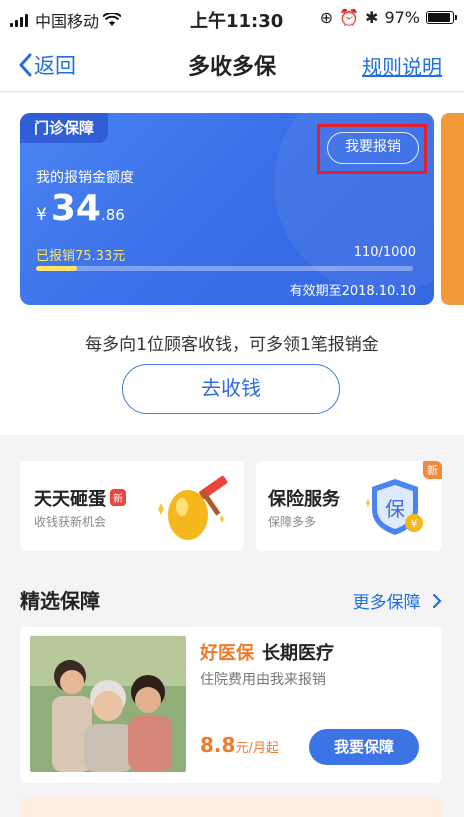 The image size is (464, 817). Describe the element at coordinates (349, 17) in the screenshot. I see `alarm-icon: ⏰` at that location.